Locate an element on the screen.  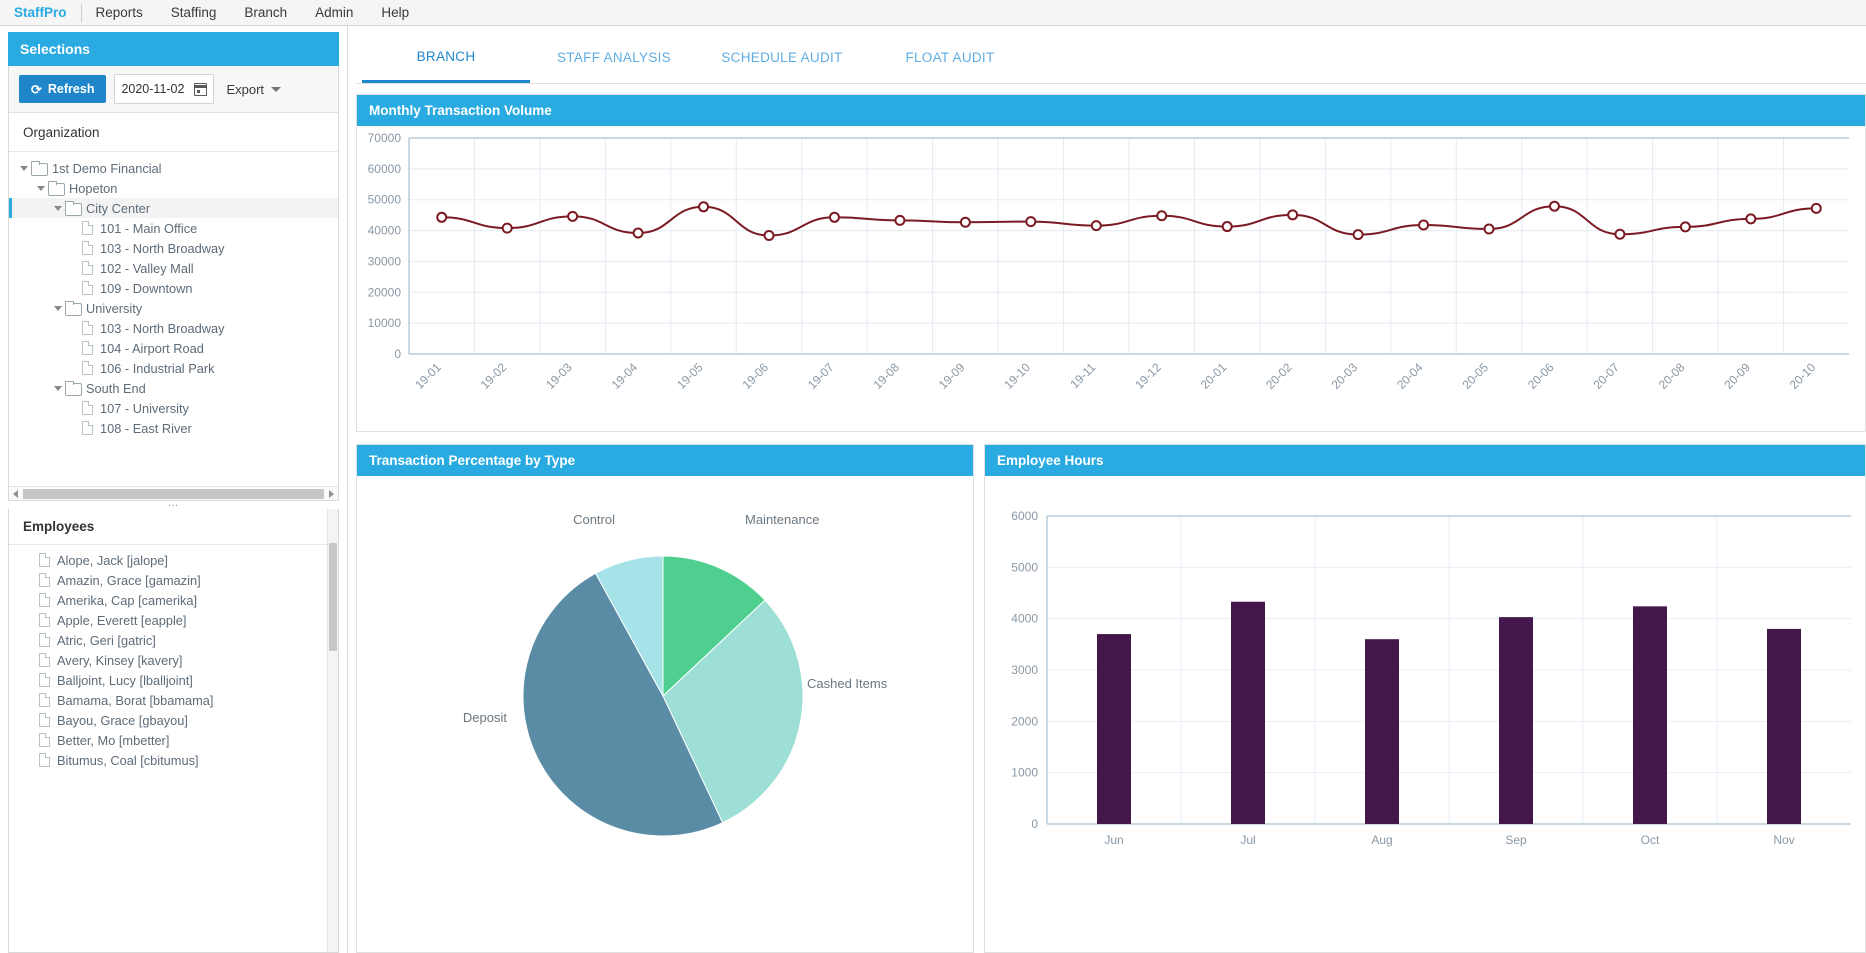
tab-float-audit: FLOAT AUDIT is located at coordinates (950, 57).